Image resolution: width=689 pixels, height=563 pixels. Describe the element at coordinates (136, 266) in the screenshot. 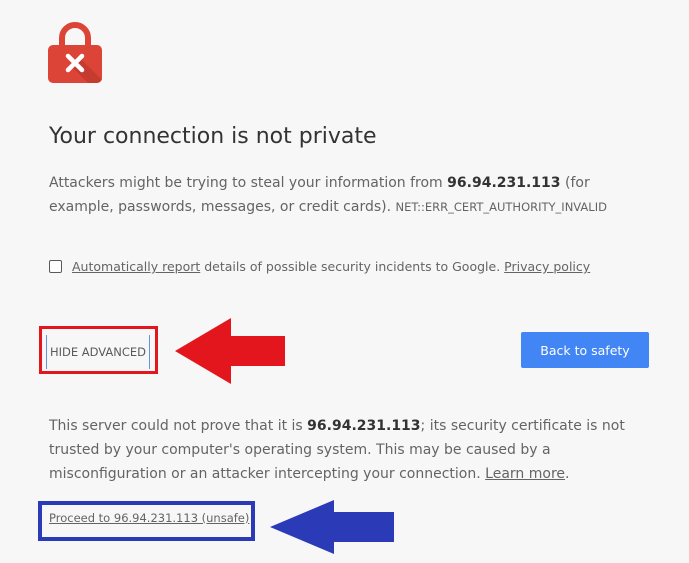

I see `auto-report-link: Automatically report` at that location.